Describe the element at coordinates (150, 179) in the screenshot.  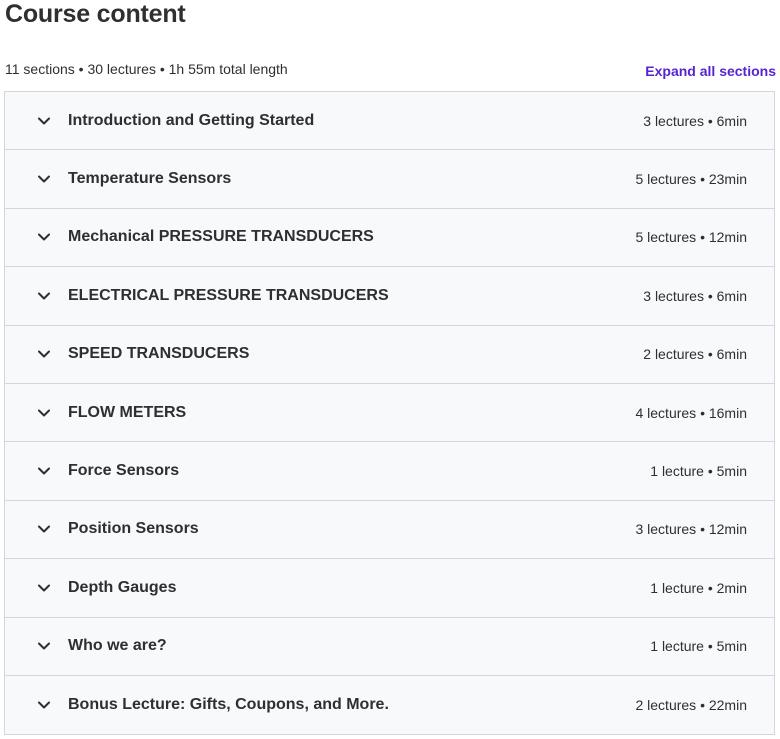
I see `section-title: Temperature Sensors` at that location.